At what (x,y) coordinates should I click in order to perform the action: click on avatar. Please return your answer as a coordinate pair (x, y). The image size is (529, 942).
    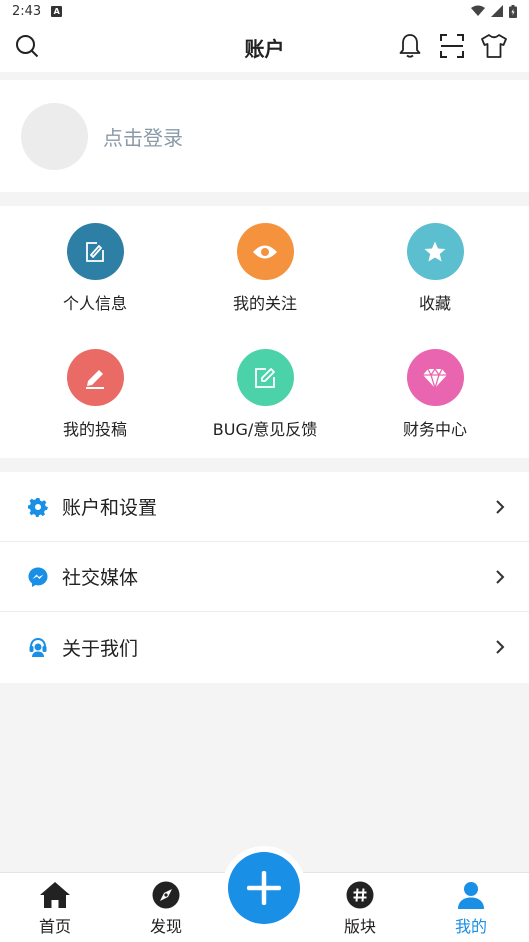
    Looking at the image, I should click on (54, 136).